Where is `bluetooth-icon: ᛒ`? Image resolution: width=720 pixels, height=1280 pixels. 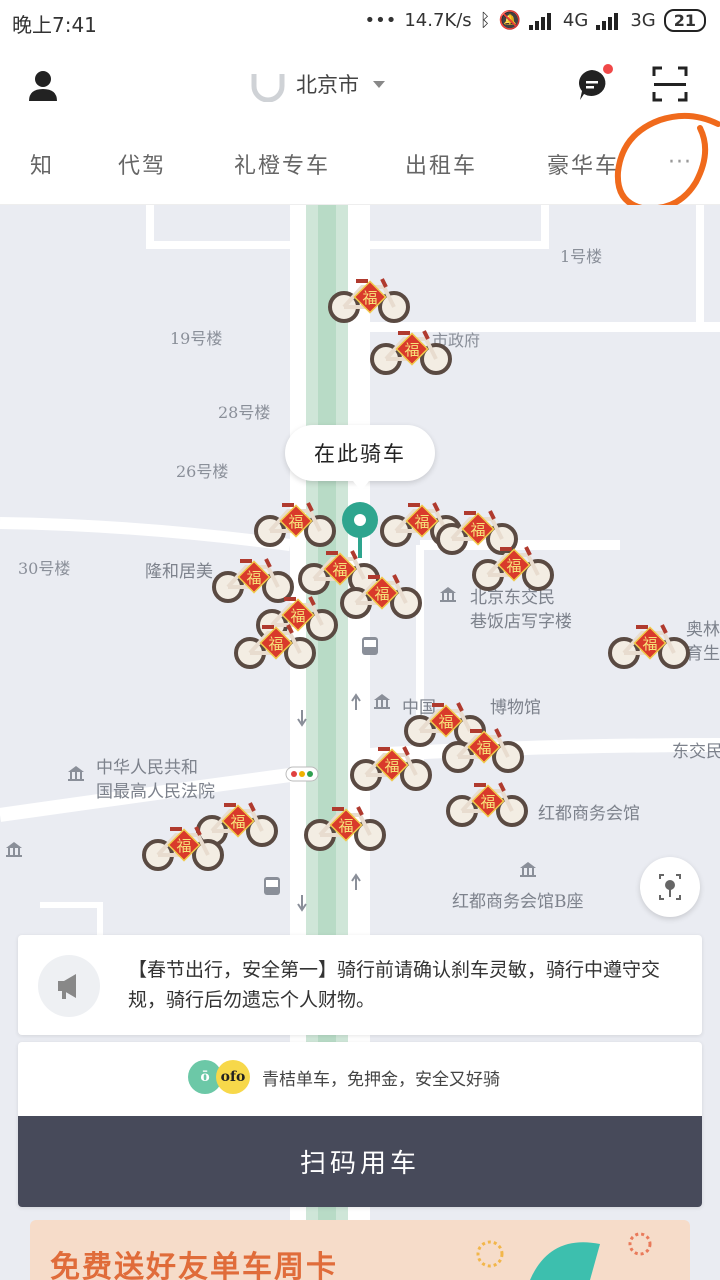
bluetooth-icon: ᛒ is located at coordinates (485, 20).